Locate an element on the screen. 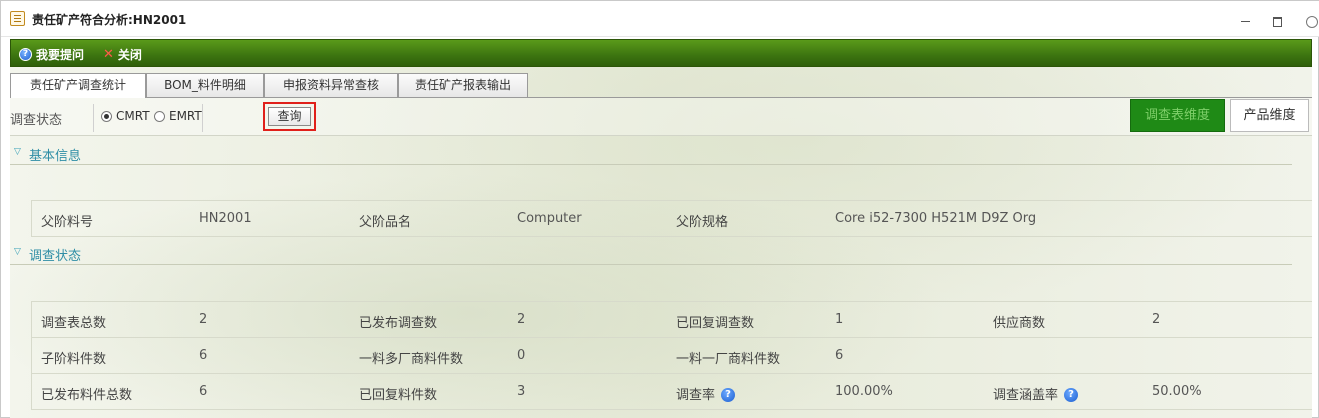 The width and height of the screenshot is (1319, 418). field-label: 供应商数 is located at coordinates (1019, 323).